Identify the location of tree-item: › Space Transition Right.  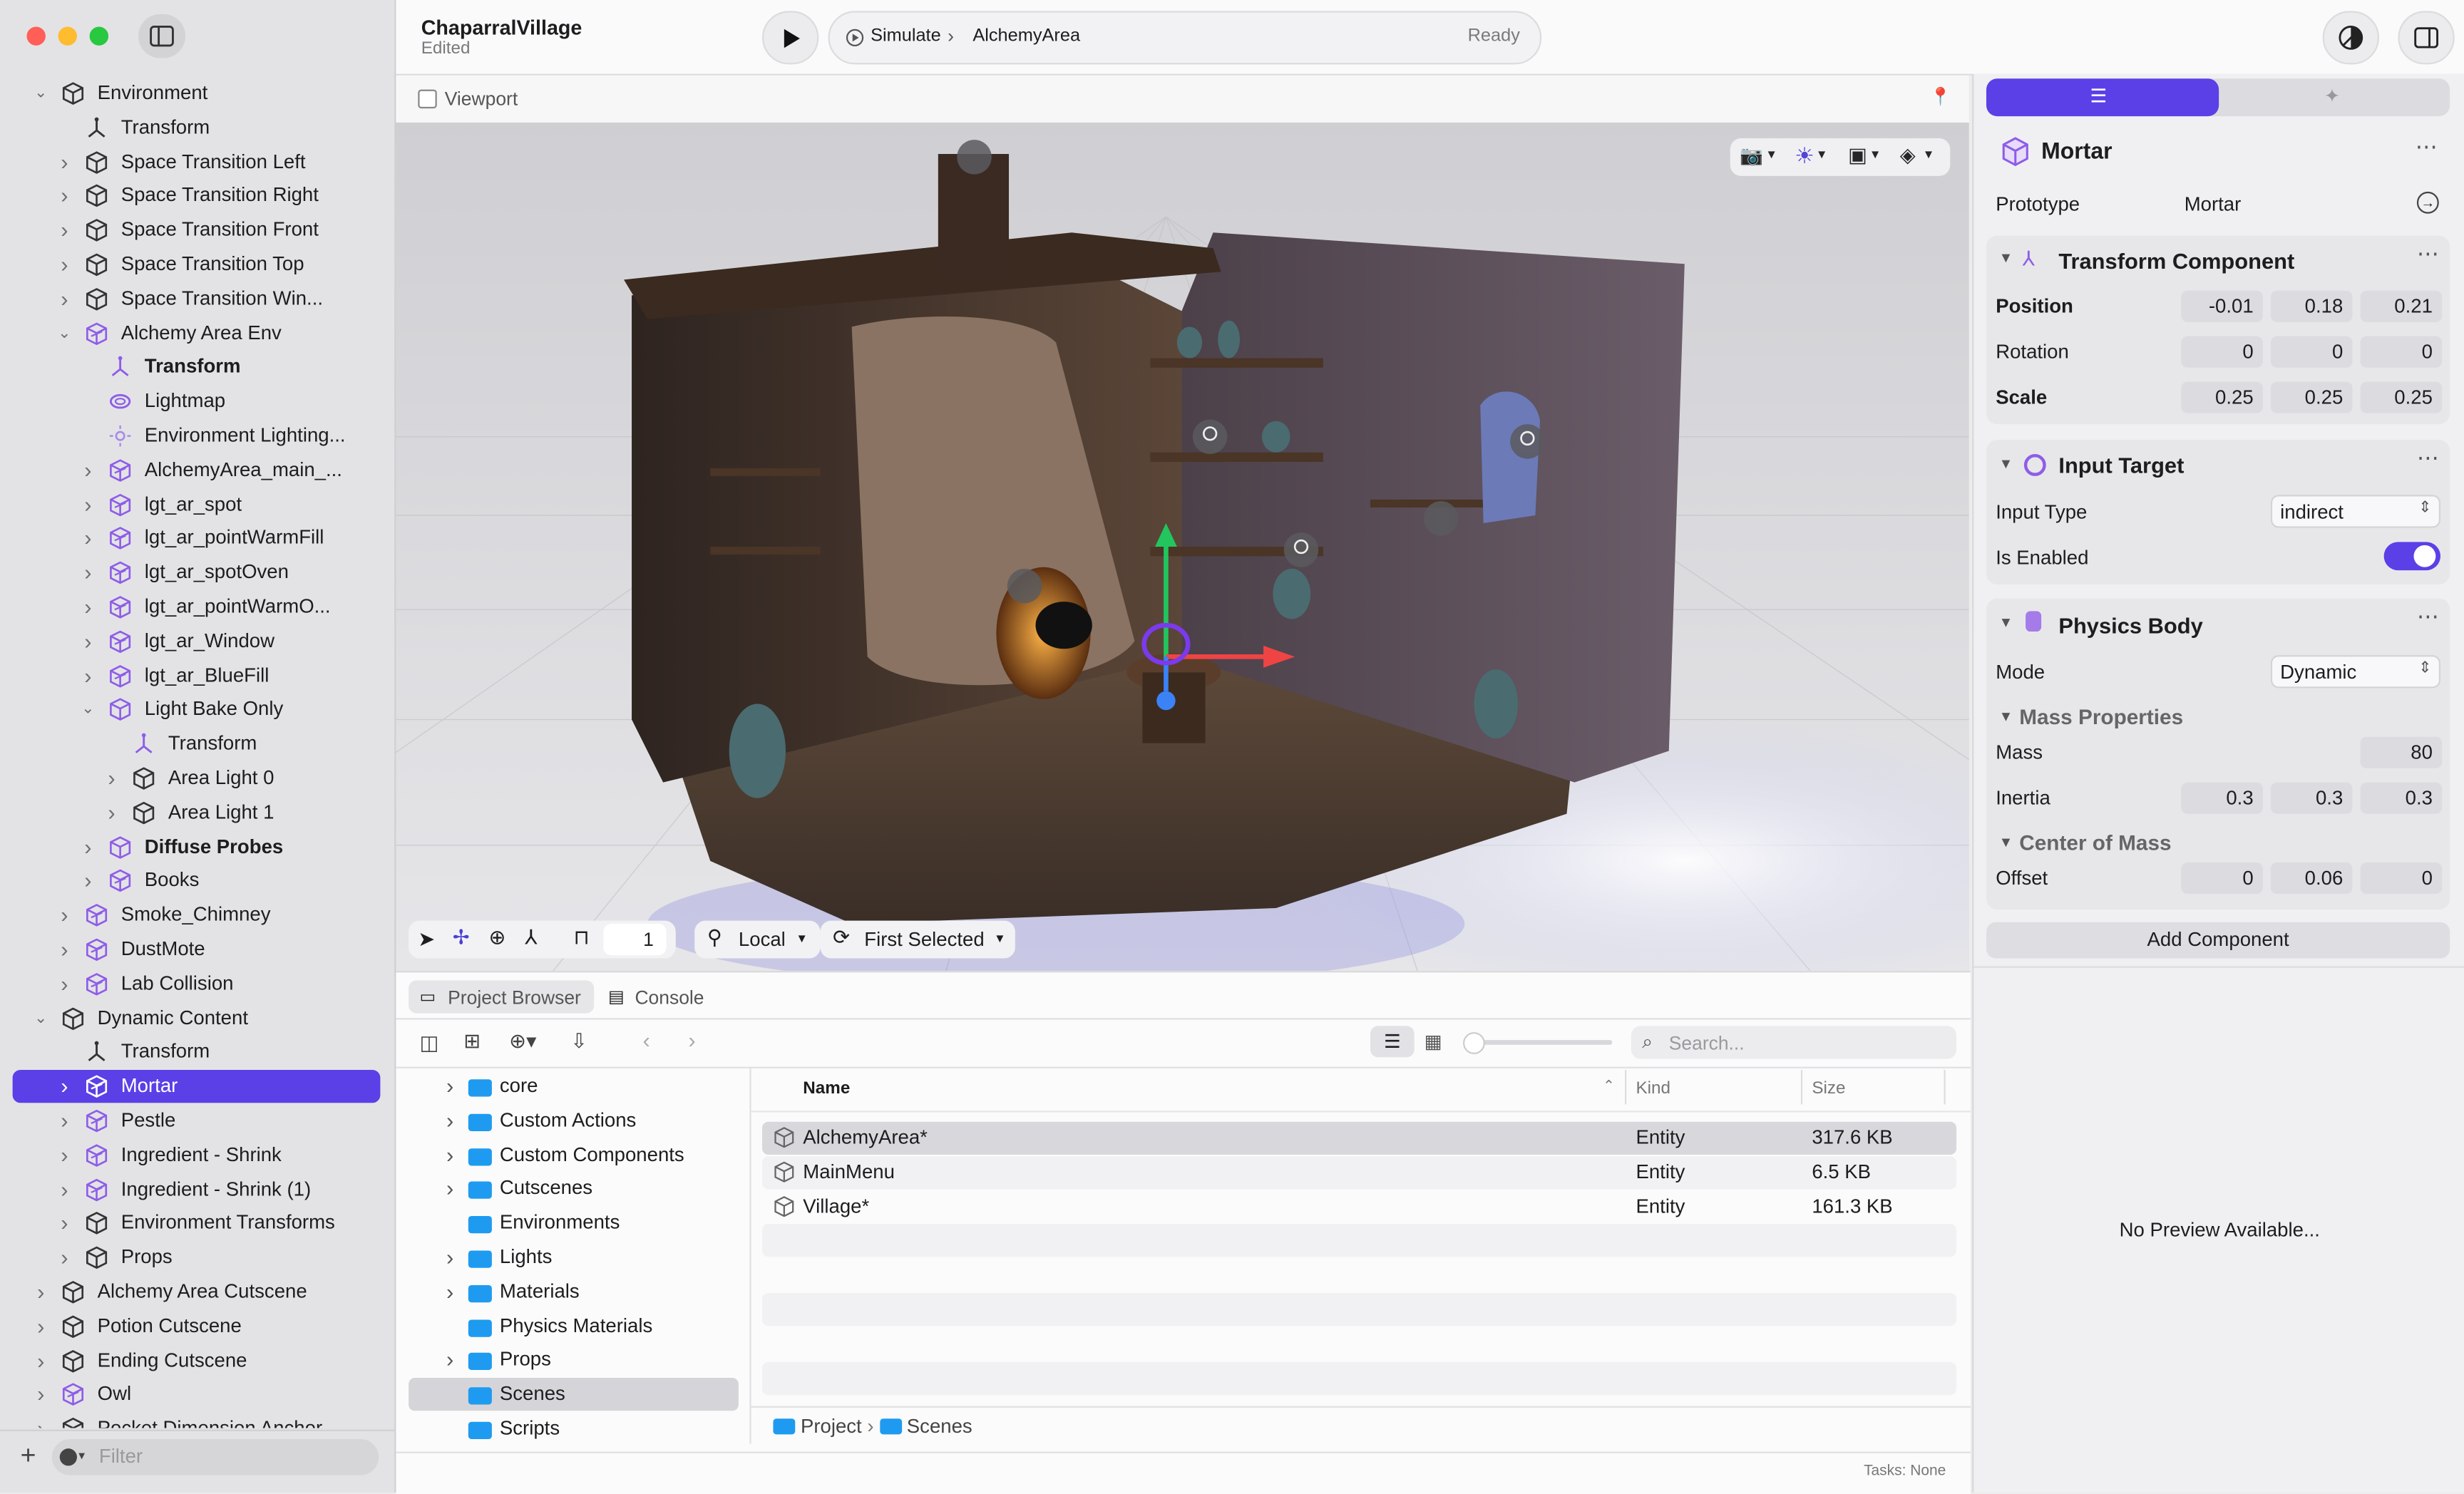
(197, 196).